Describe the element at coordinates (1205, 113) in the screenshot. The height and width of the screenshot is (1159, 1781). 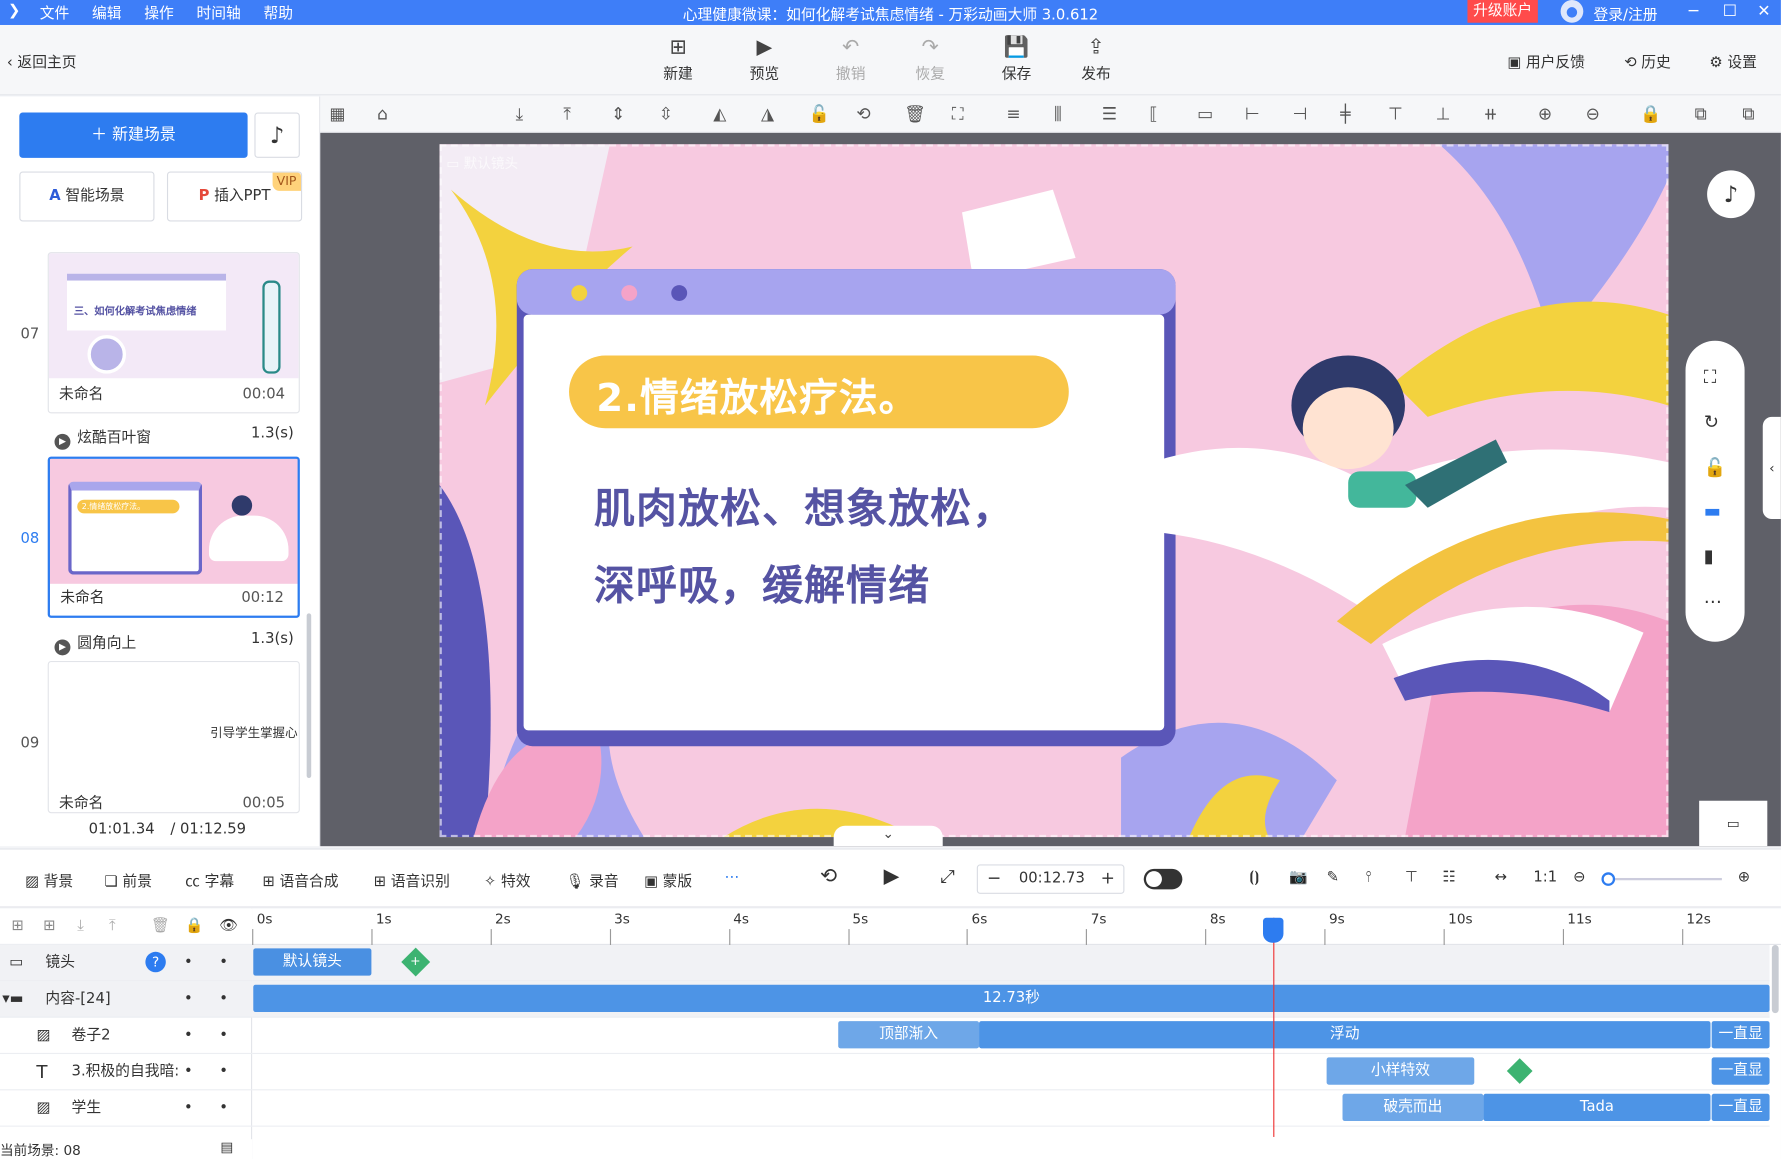
I see `spacing-h-icon: ▭` at that location.